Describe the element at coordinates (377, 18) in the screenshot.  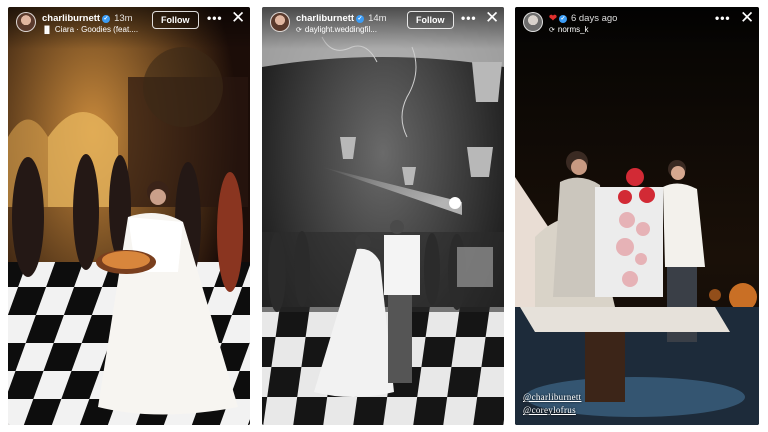
I see `timestamp: 14m` at that location.